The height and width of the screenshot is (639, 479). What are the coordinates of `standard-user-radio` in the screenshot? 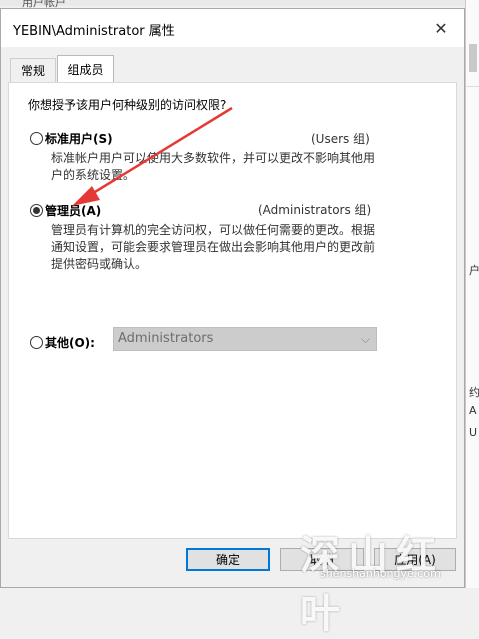 It's located at (36, 138).